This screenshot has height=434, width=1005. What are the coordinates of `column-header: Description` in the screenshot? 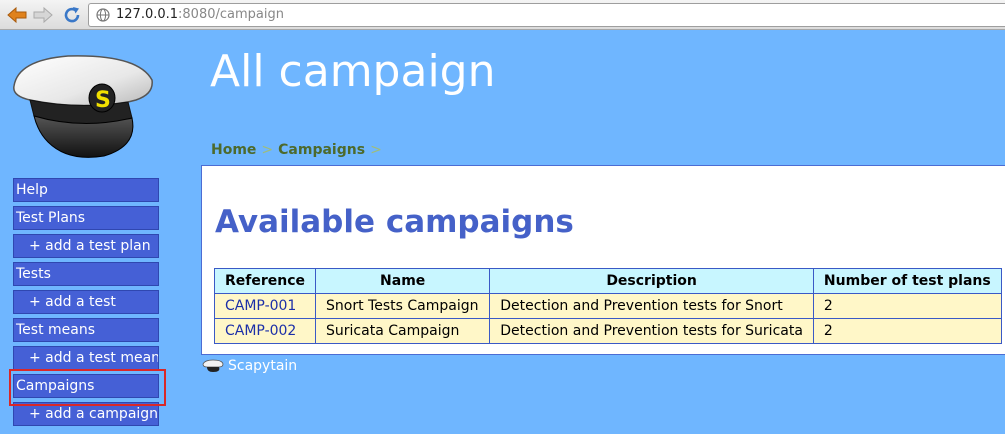 It's located at (651, 281).